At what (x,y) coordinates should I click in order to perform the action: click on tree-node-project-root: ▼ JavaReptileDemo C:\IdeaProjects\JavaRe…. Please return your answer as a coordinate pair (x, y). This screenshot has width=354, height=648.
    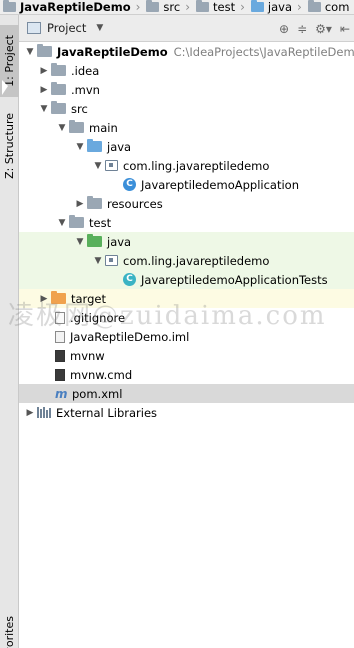
    Looking at the image, I should click on (186, 51).